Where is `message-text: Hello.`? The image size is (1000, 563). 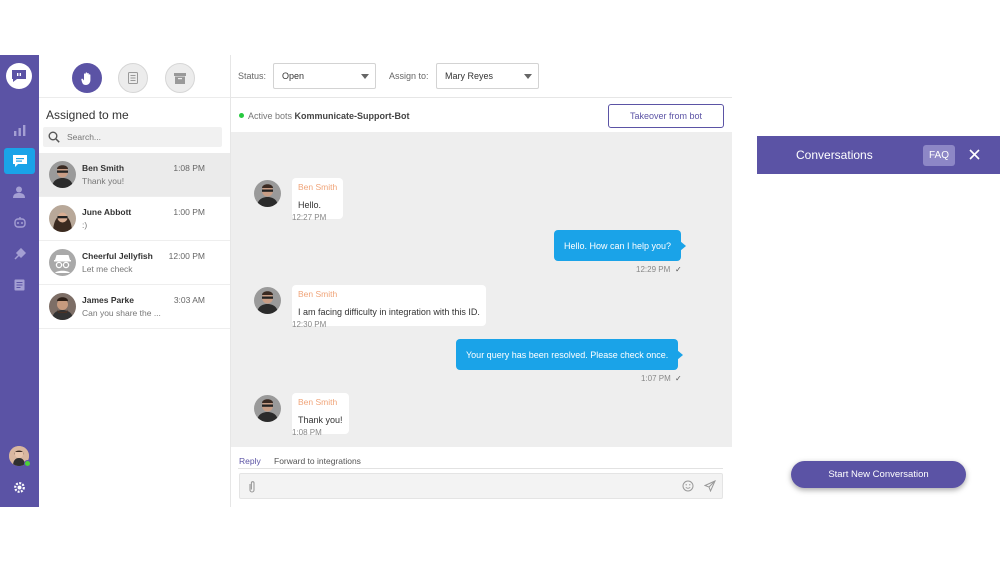 message-text: Hello. is located at coordinates (310, 205).